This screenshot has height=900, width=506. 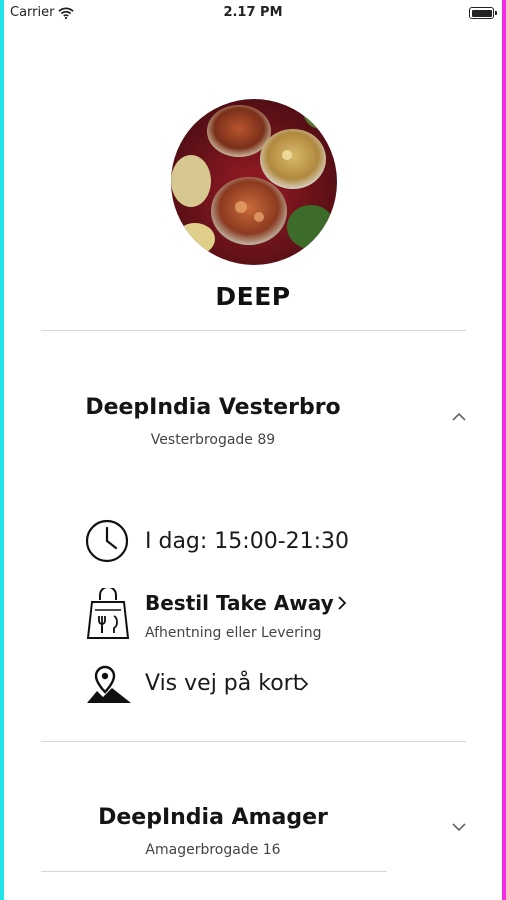 What do you see at coordinates (223, 683) in the screenshot?
I see `directions-text: Vis vej på kort` at bounding box center [223, 683].